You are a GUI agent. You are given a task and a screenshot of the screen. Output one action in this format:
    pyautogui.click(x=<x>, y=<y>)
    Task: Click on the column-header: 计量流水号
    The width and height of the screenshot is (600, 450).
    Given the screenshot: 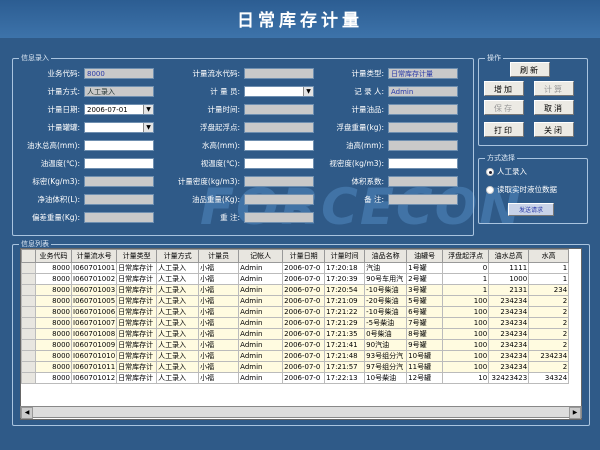 What is the action you would take?
    pyautogui.click(x=94, y=256)
    